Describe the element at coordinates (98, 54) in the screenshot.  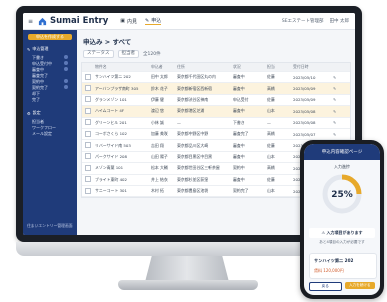
I see `filter-status: ステータス` at that location.